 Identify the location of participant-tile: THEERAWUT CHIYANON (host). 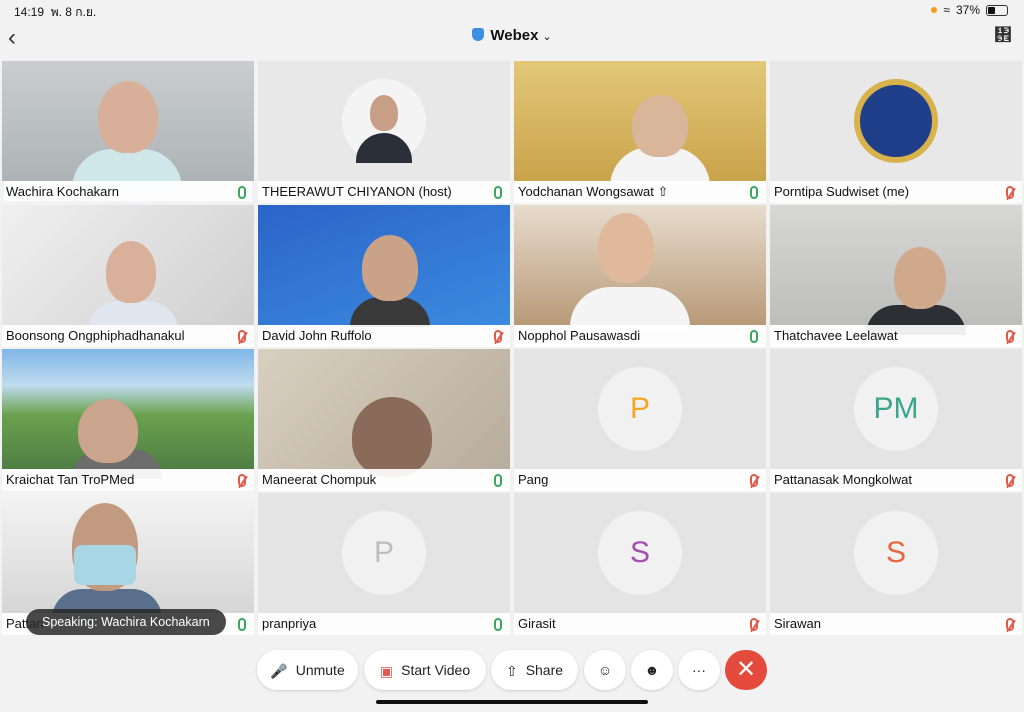
(384, 132).